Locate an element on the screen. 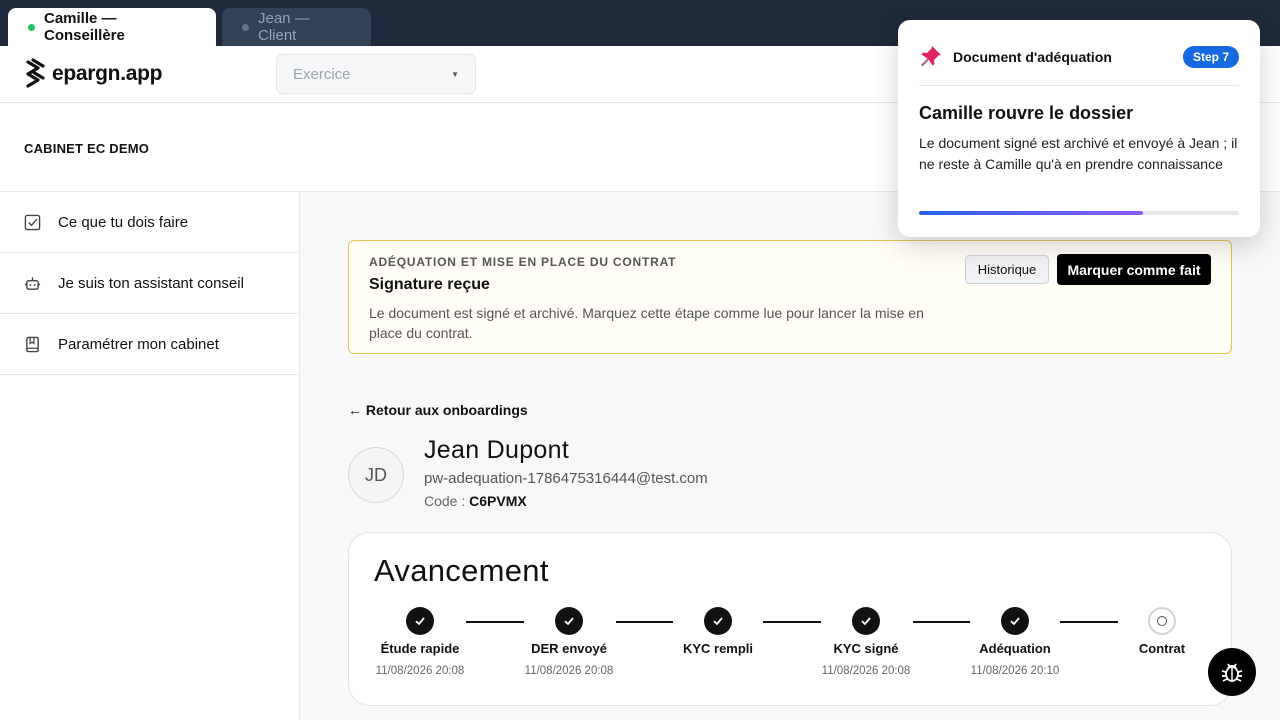  bug-icon is located at coordinates (1232, 672).